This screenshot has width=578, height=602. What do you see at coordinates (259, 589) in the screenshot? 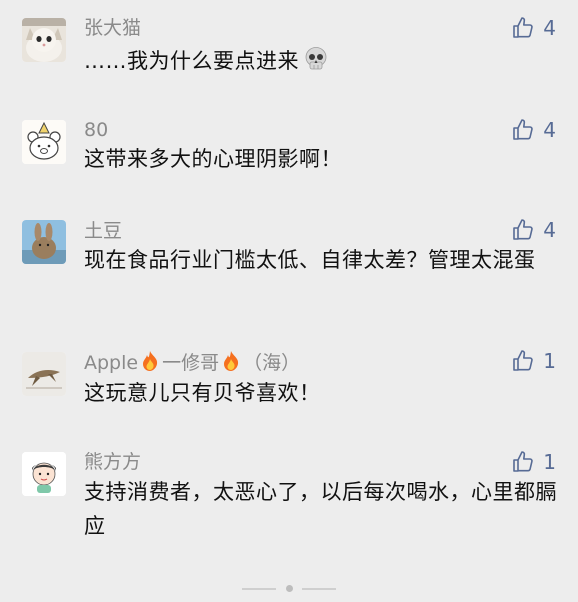
I see `pager-bar-left` at bounding box center [259, 589].